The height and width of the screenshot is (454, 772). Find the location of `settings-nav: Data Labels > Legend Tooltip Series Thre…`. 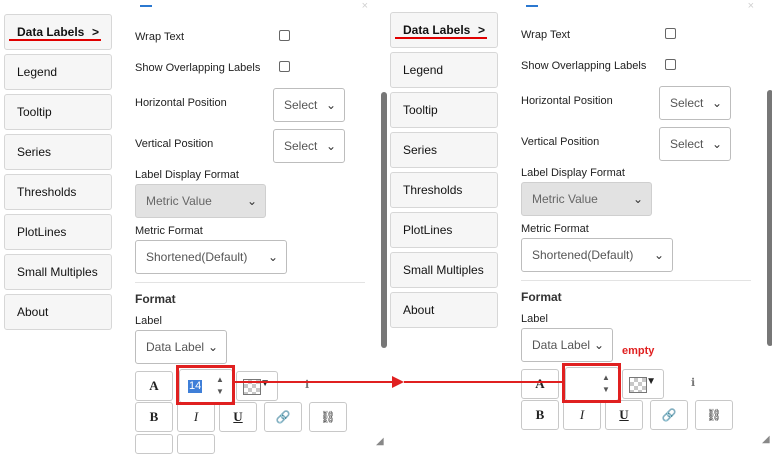

settings-nav: Data Labels > Legend Tooltip Series Thre… is located at coordinates (59, 174).